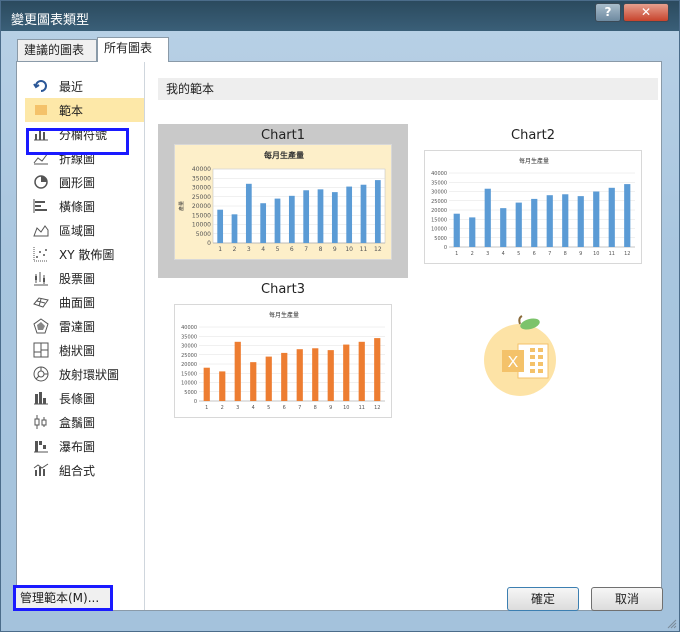 The height and width of the screenshot is (632, 680). I want to click on sidebar-item-surface-chart: 曲面圖, so click(85, 302).